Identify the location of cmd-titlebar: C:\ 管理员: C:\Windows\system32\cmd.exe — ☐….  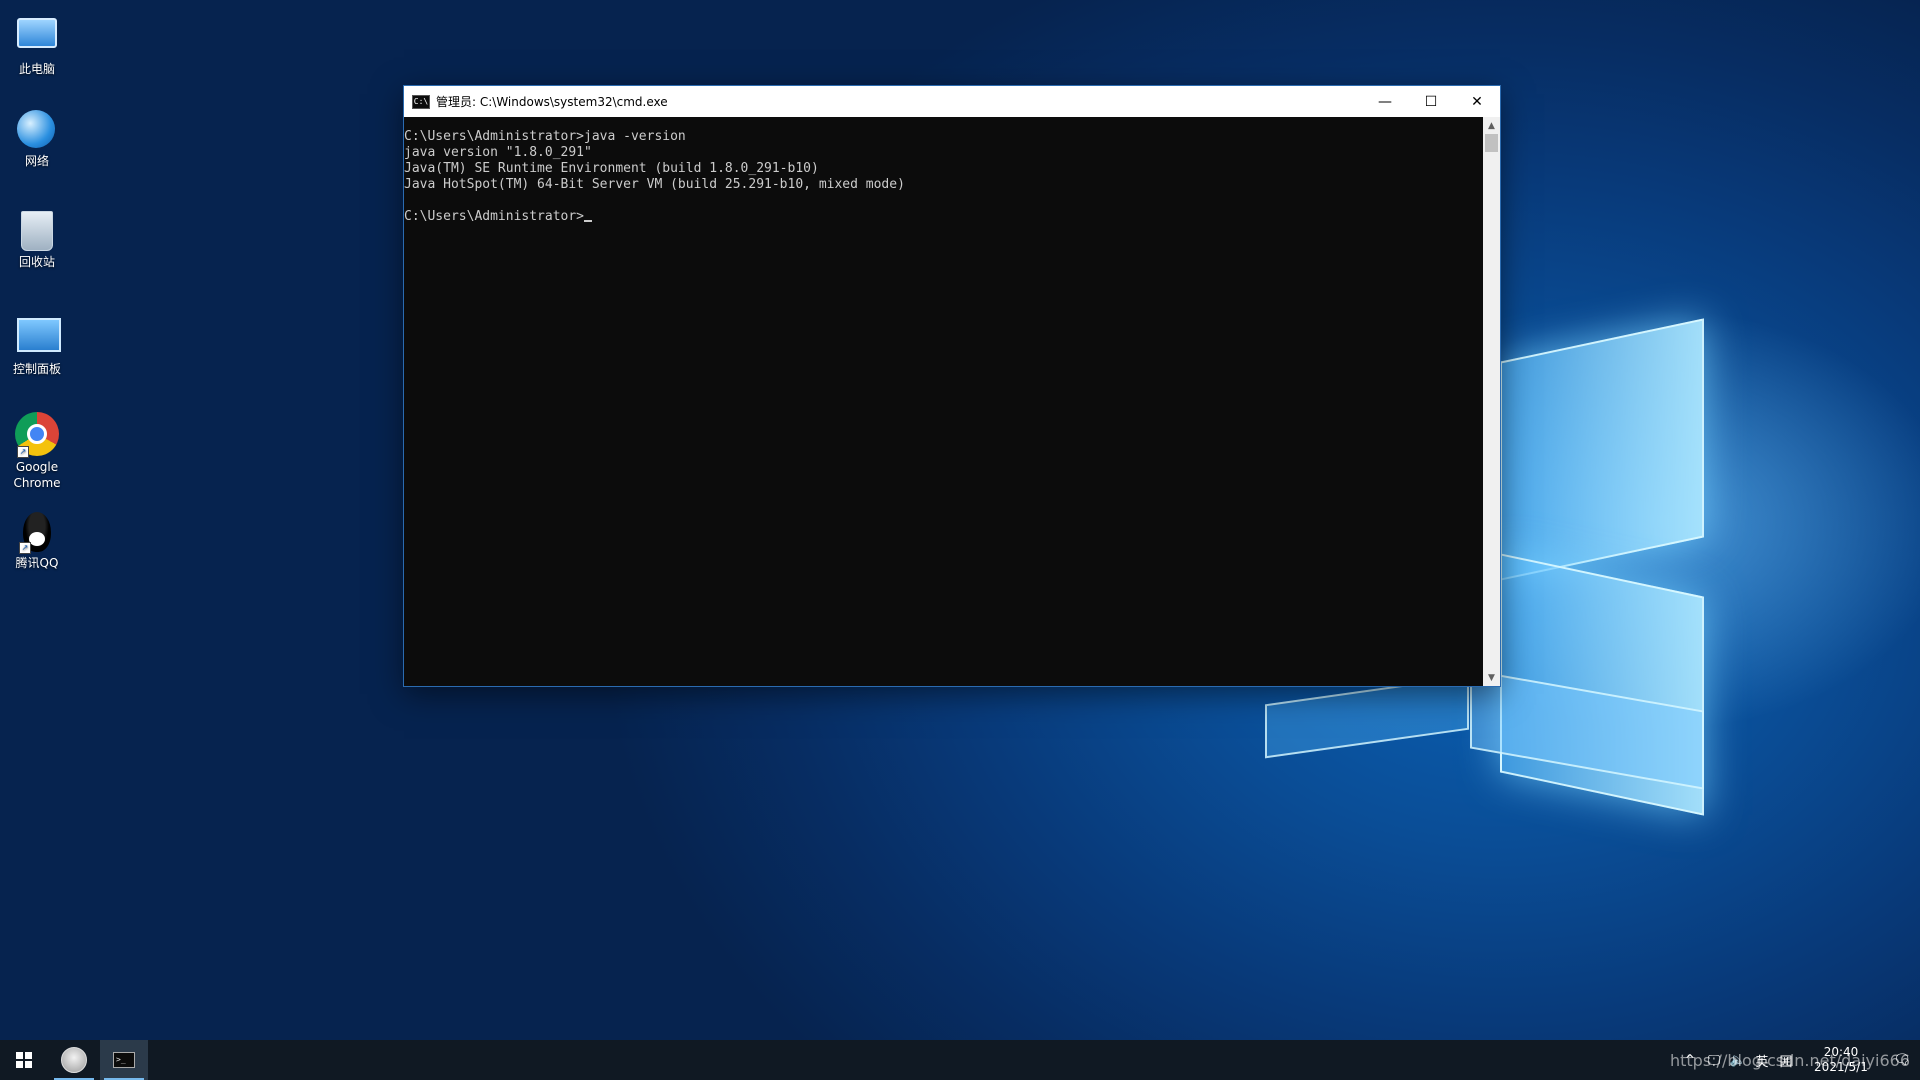
(952, 101).